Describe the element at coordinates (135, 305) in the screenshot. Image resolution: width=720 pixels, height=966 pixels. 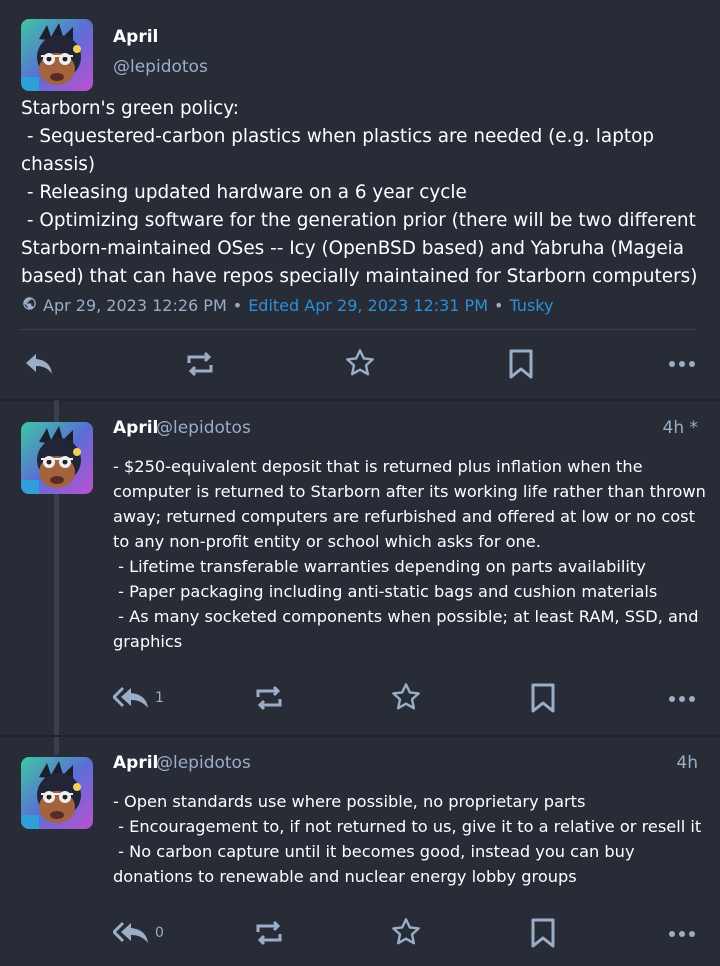
I see `status-timestamp: Apr 29, 2023 12:26 PM` at that location.